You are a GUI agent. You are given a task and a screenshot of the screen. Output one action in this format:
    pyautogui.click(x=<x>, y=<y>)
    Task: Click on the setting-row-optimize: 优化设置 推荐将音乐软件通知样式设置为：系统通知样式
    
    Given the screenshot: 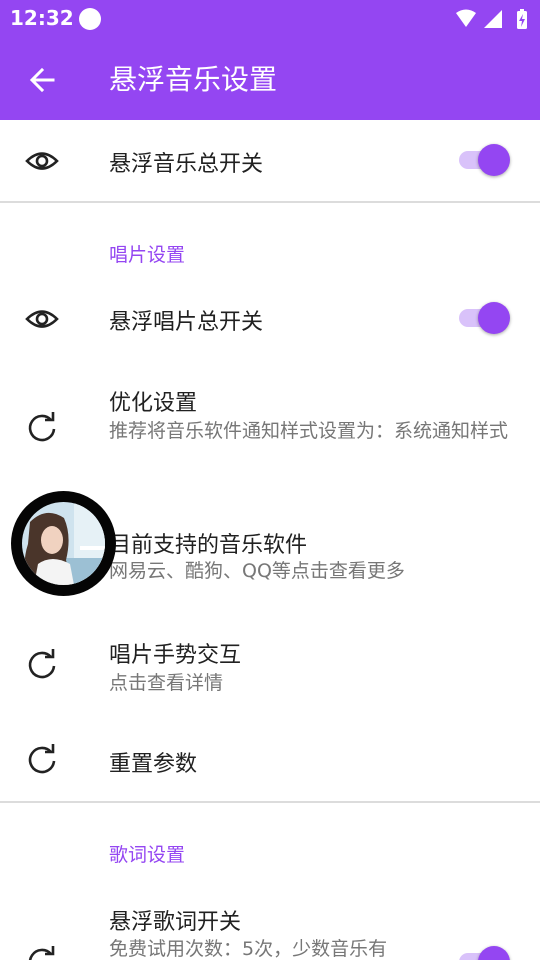 What is the action you would take?
    pyautogui.click(x=270, y=430)
    